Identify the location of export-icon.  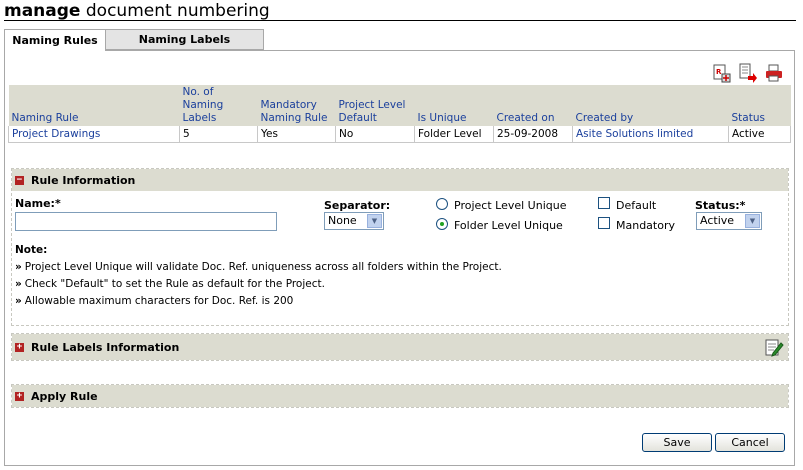
(748, 73).